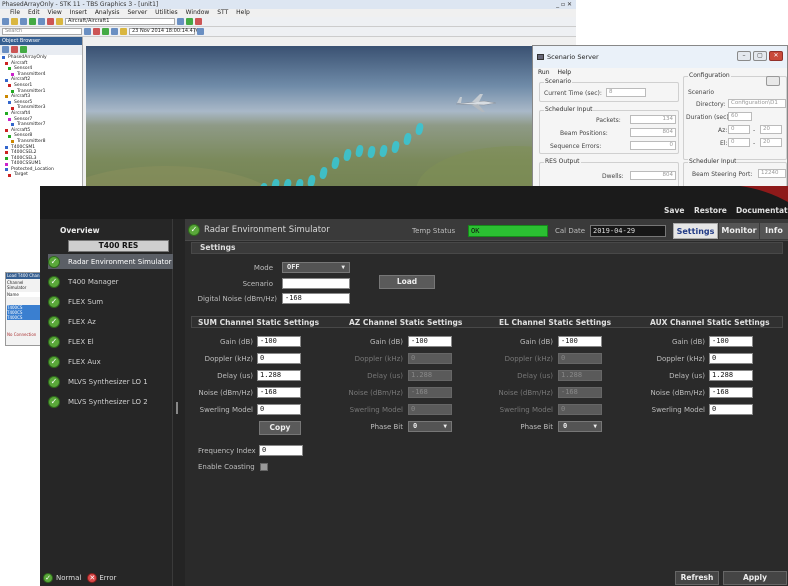  What do you see at coordinates (198, 12) in the screenshot?
I see `menu-window: Window` at bounding box center [198, 12].